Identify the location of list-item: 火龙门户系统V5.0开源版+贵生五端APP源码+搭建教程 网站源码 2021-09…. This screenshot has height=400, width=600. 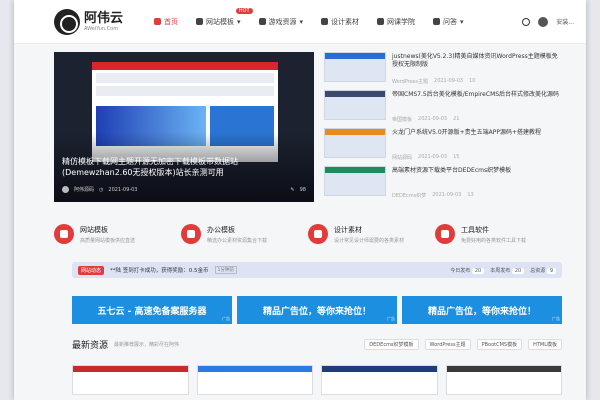
(443, 146).